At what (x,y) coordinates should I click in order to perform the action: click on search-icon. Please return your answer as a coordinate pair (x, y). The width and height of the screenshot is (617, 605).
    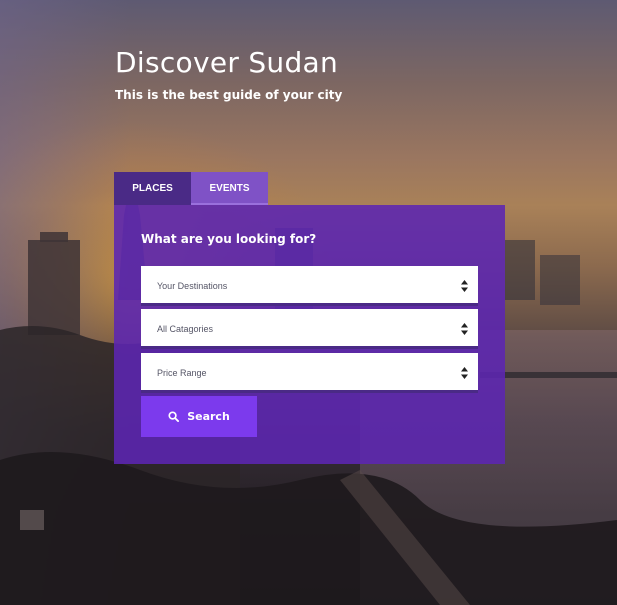
    Looking at the image, I should click on (174, 416).